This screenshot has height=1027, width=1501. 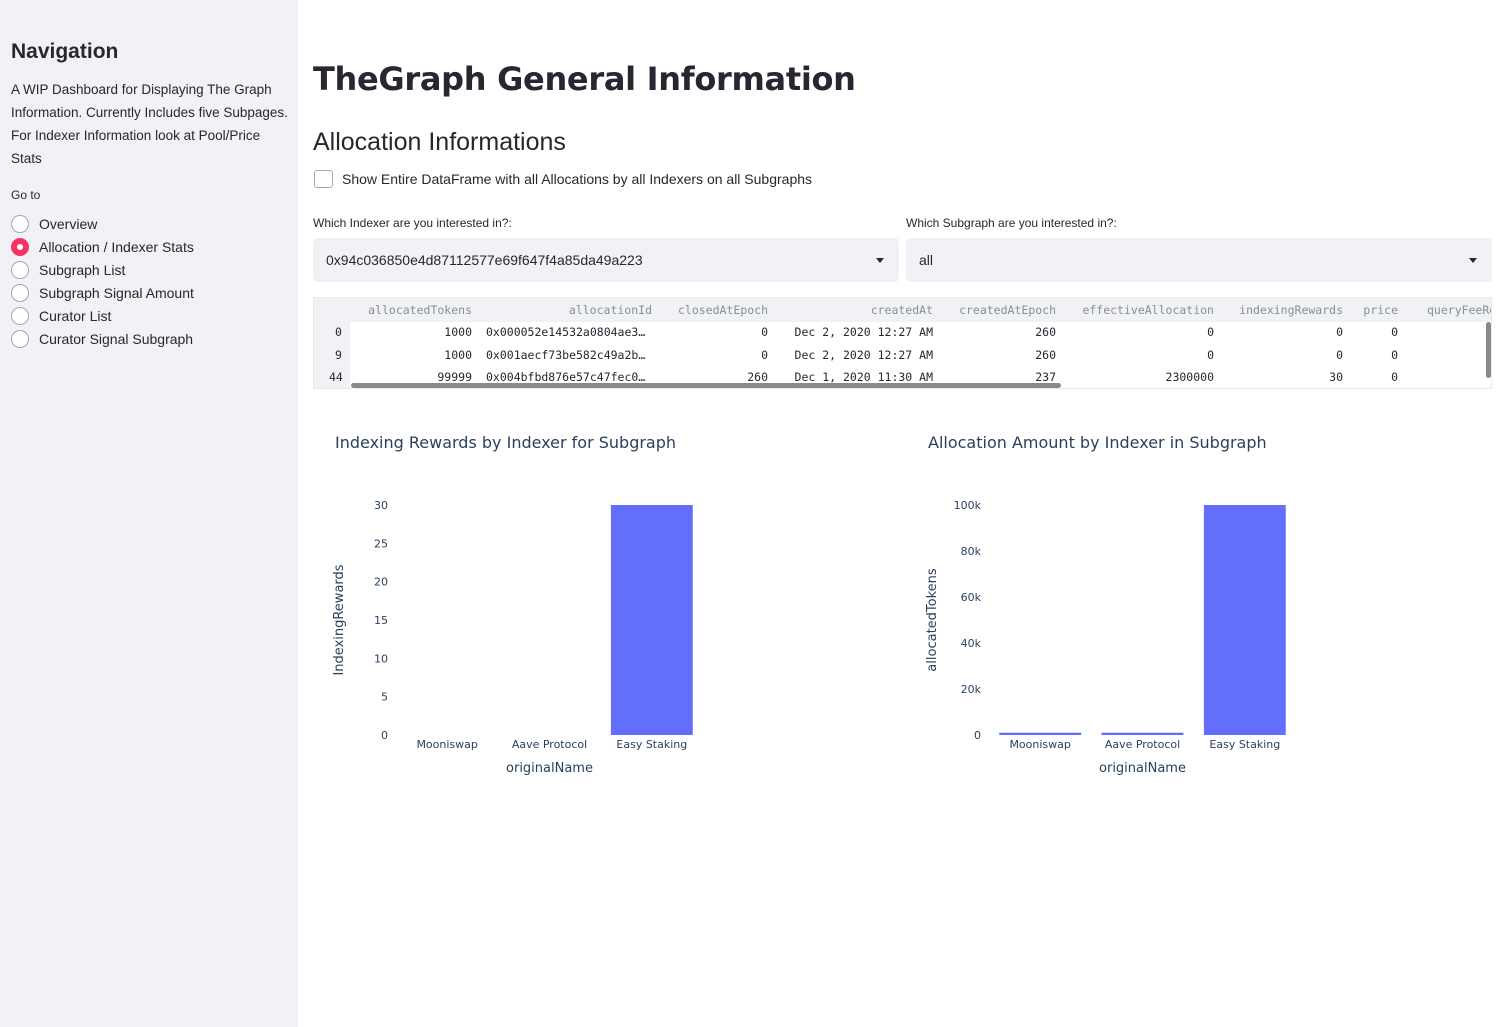 What do you see at coordinates (439, 142) in the screenshot?
I see `section-title: Allocation Informations` at bounding box center [439, 142].